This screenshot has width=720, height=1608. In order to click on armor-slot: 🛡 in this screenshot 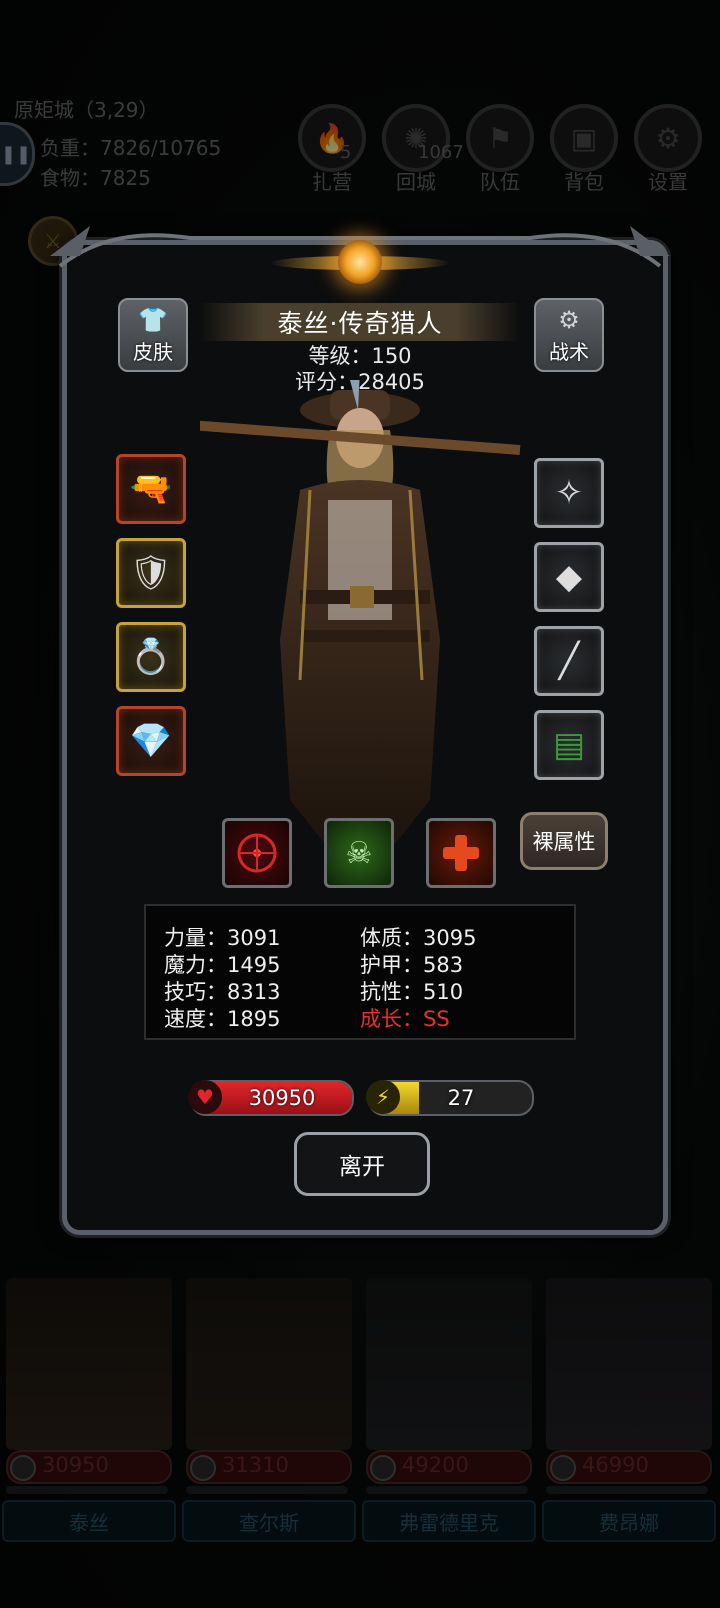, I will do `click(151, 573)`.